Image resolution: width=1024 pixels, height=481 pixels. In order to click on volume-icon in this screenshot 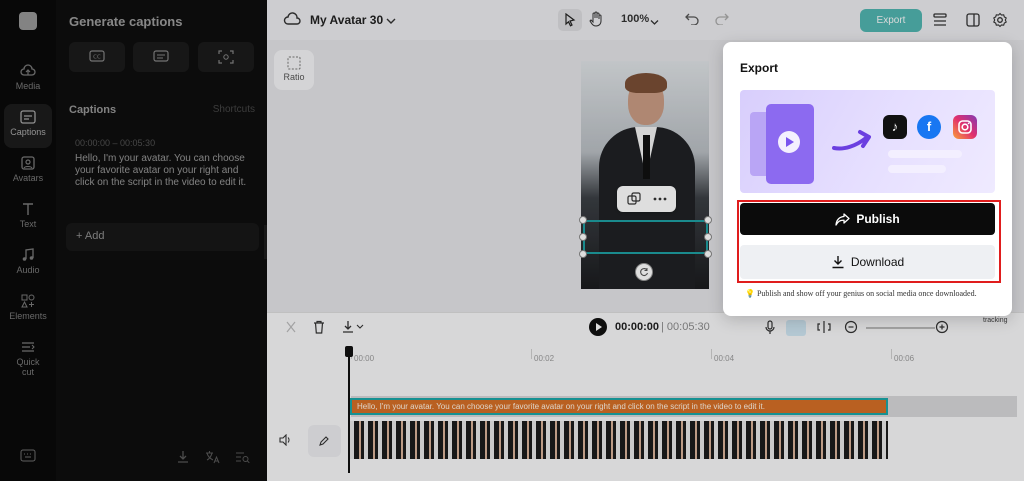, I will do `click(286, 441)`.